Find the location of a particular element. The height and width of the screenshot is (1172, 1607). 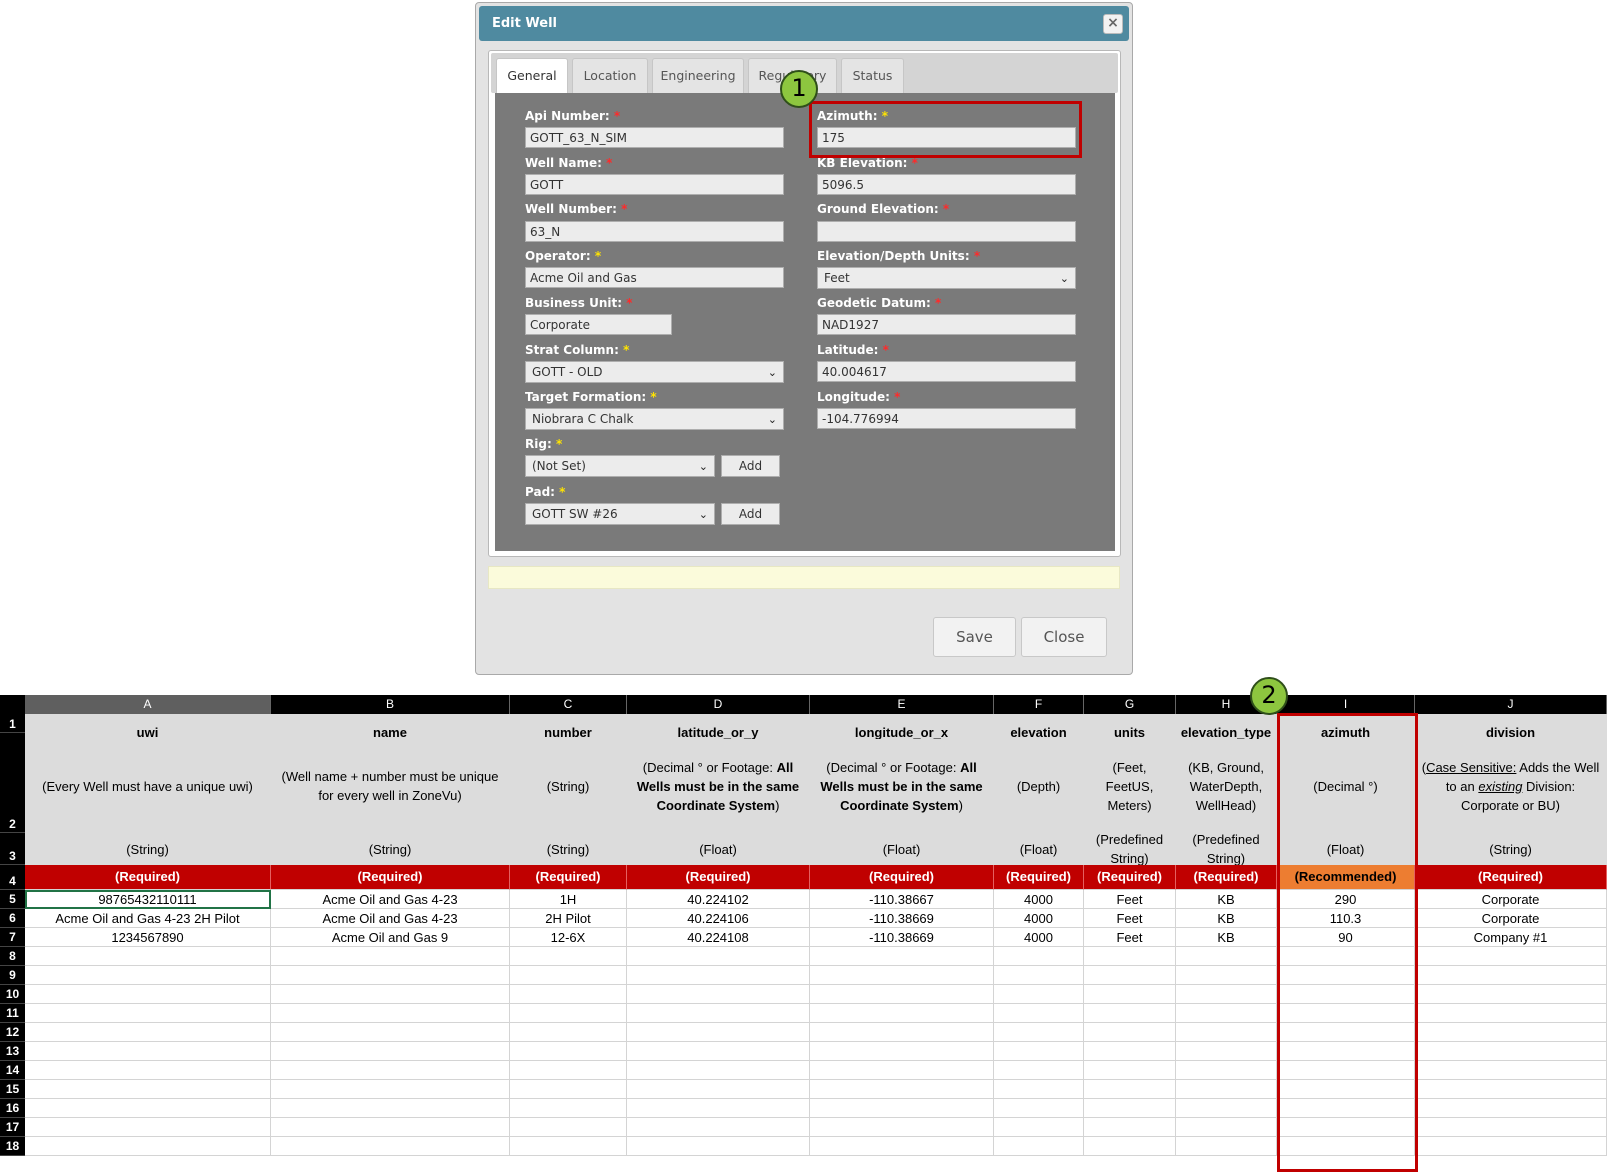

row-header-11: 11 is located at coordinates (12, 1013).